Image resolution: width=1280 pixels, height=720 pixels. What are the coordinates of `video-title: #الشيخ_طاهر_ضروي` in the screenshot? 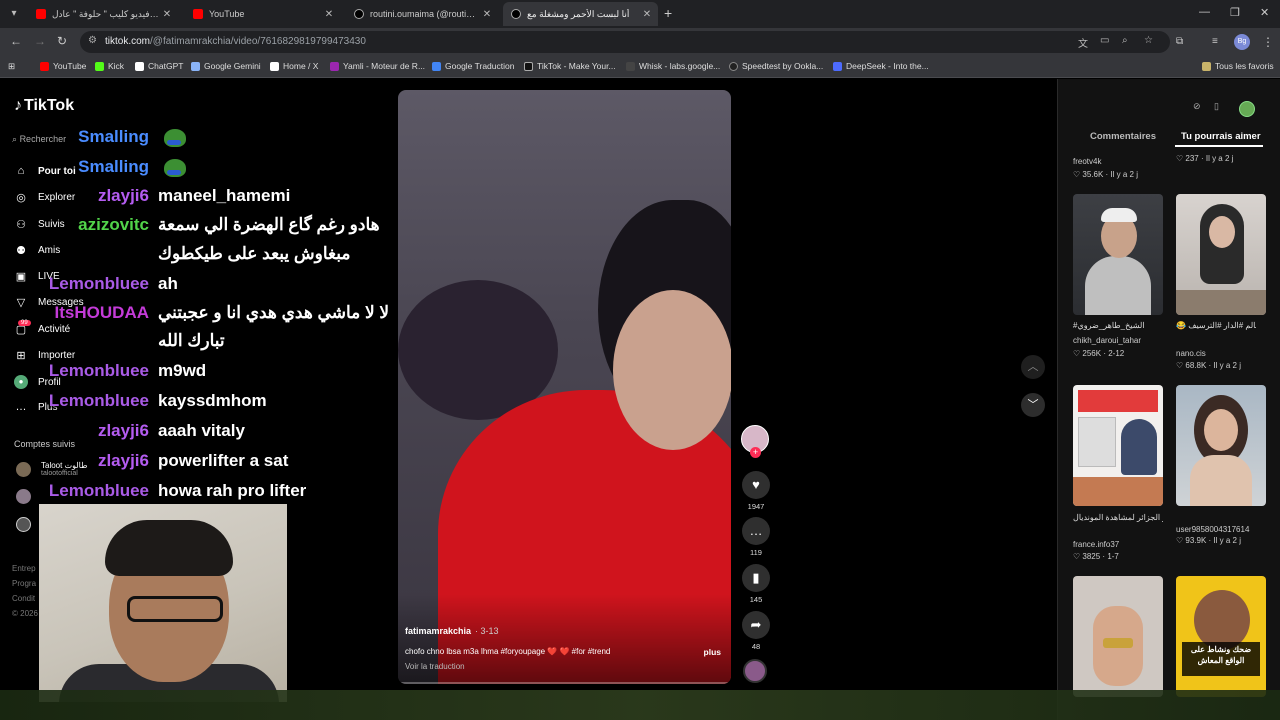 It's located at (1109, 325).